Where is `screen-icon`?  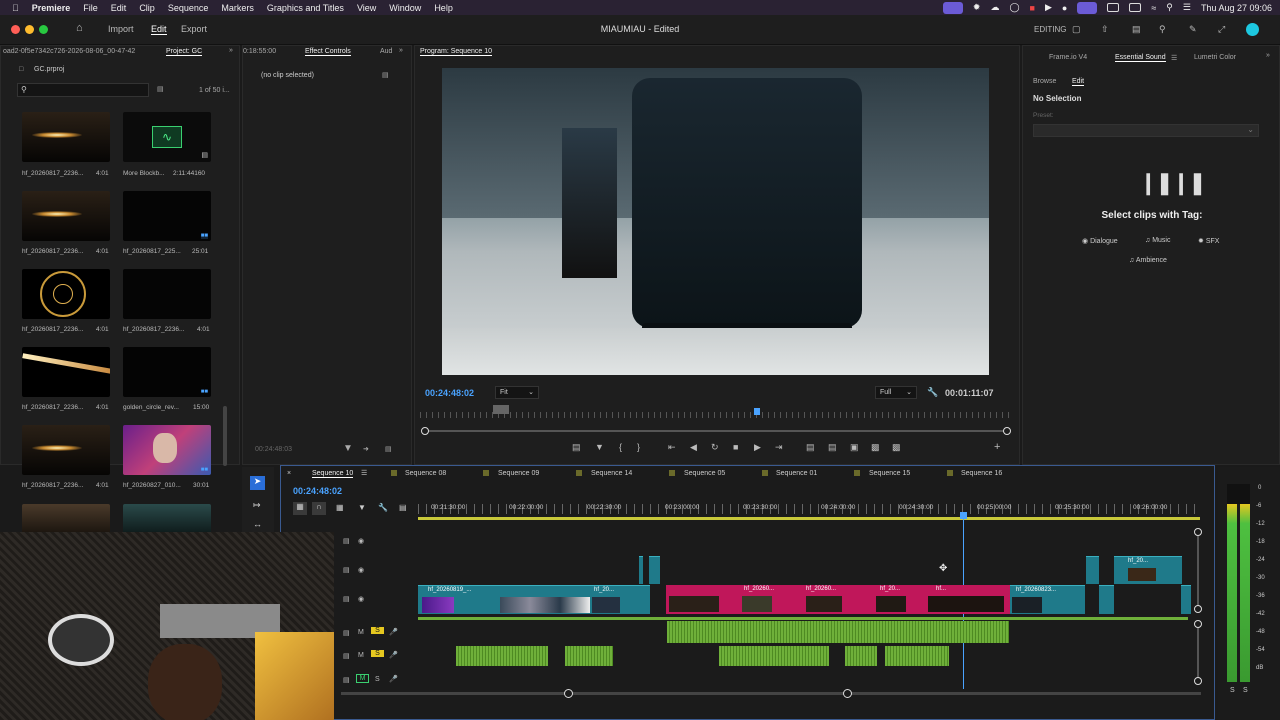
screen-icon is located at coordinates (1087, 7).